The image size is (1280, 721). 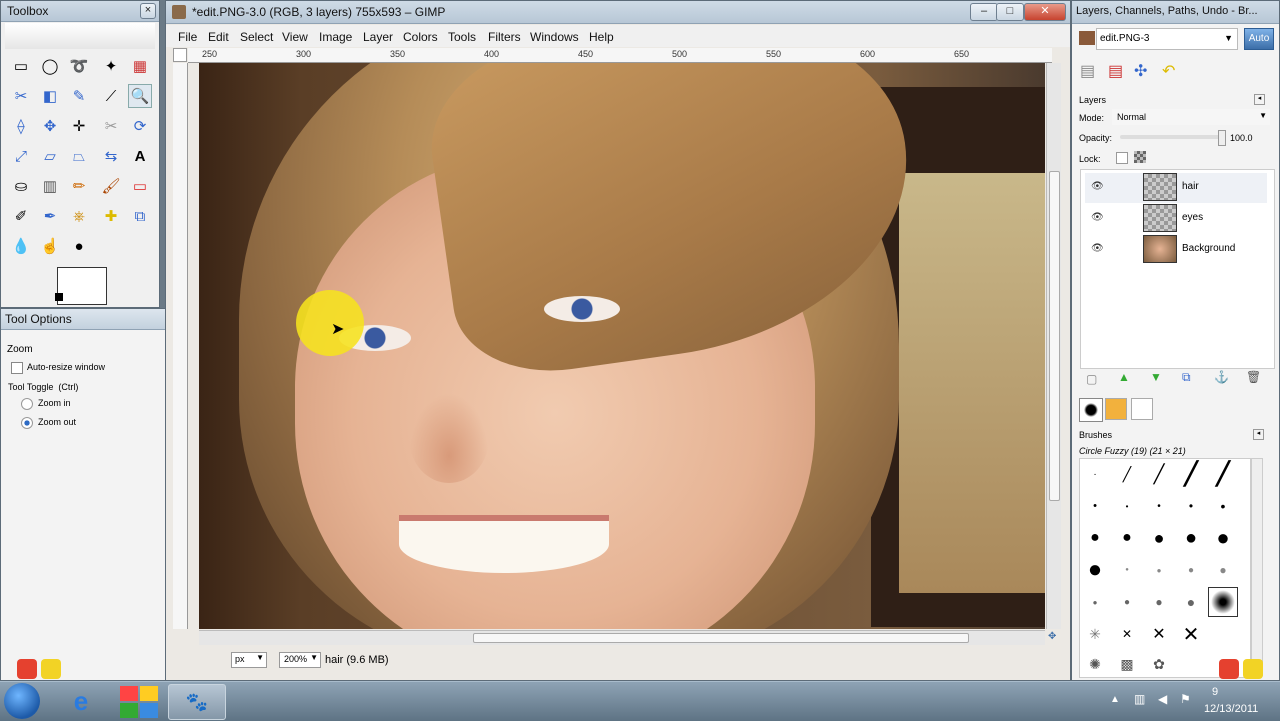 What do you see at coordinates (21, 126) in the screenshot?
I see `measure-tool-icon: ⟠` at bounding box center [21, 126].